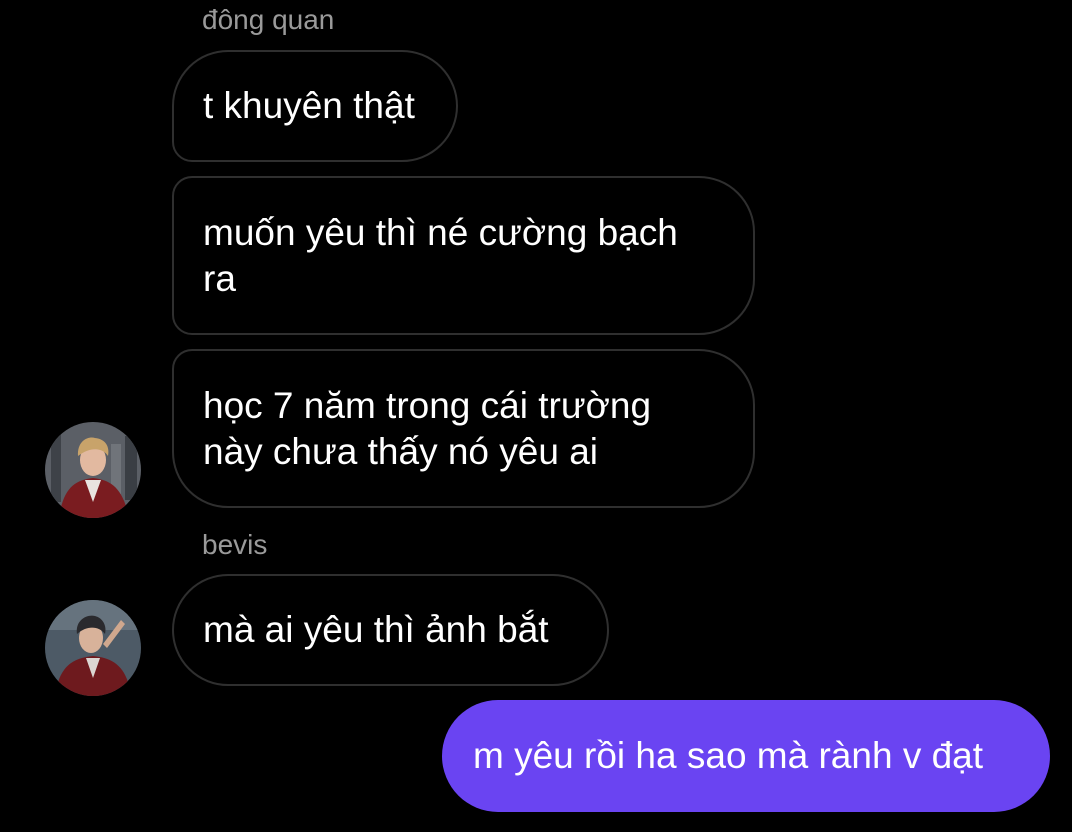 The width and height of the screenshot is (1072, 832). I want to click on avatar-bevis, so click(93, 648).